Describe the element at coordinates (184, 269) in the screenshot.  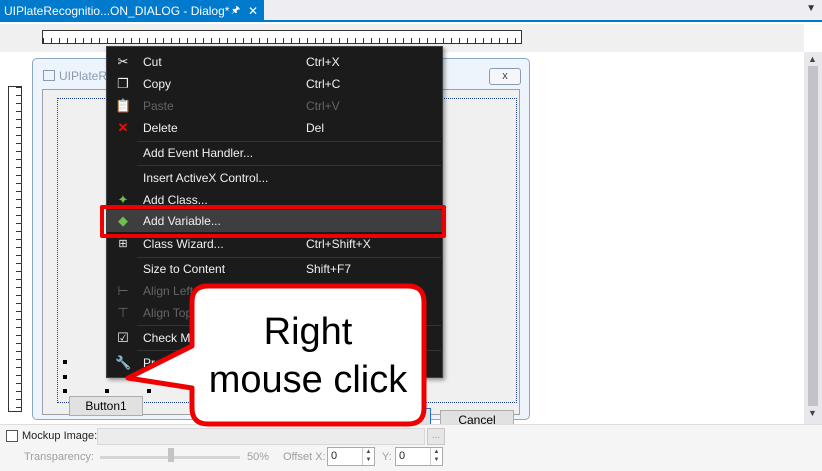
I see `menu-item-label: Size to Content` at that location.